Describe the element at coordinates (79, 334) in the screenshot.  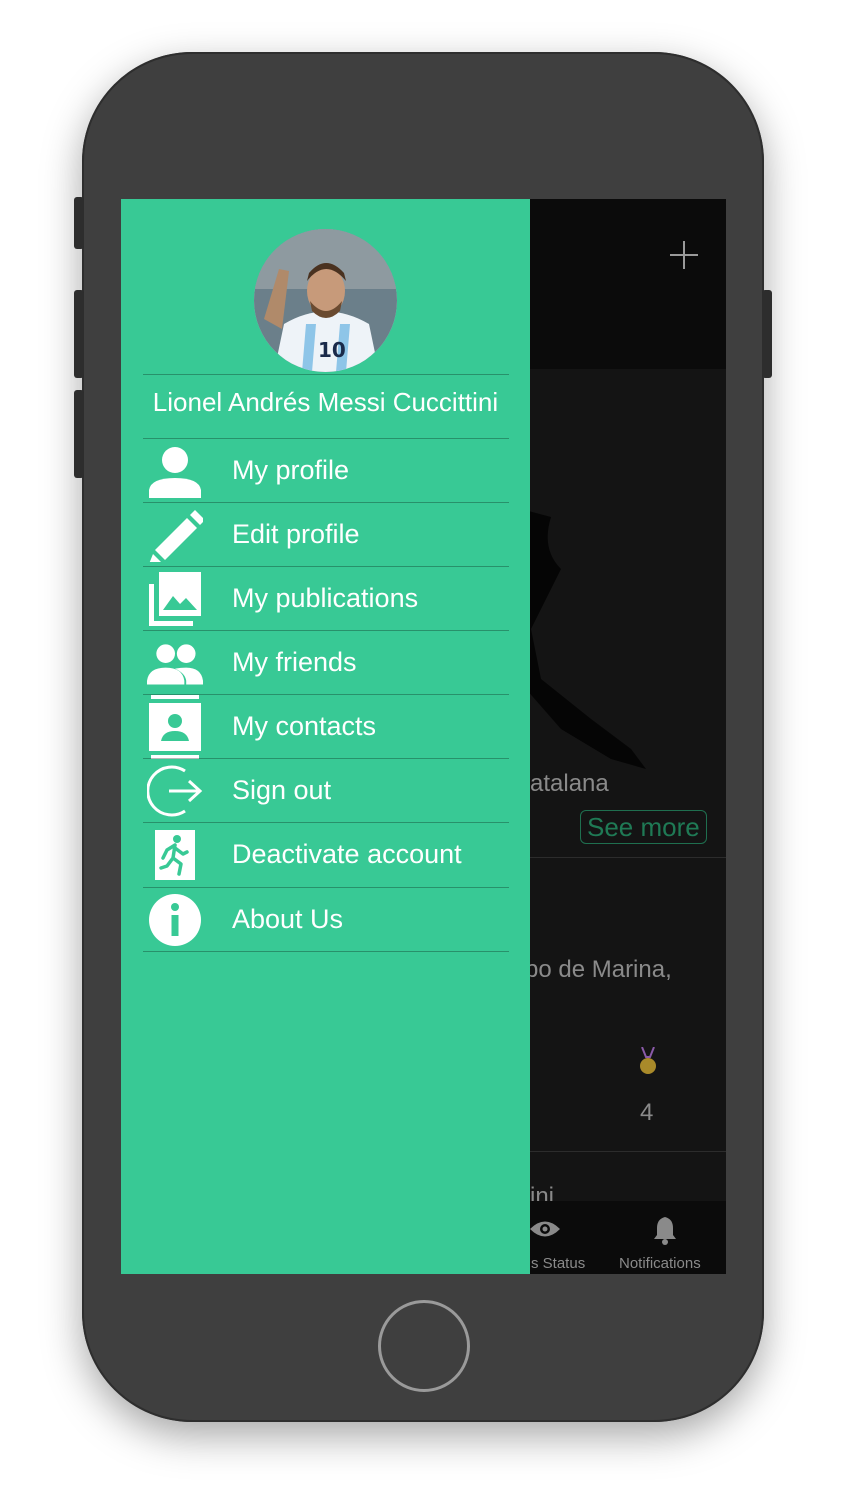
I see `volume-up-button` at that location.